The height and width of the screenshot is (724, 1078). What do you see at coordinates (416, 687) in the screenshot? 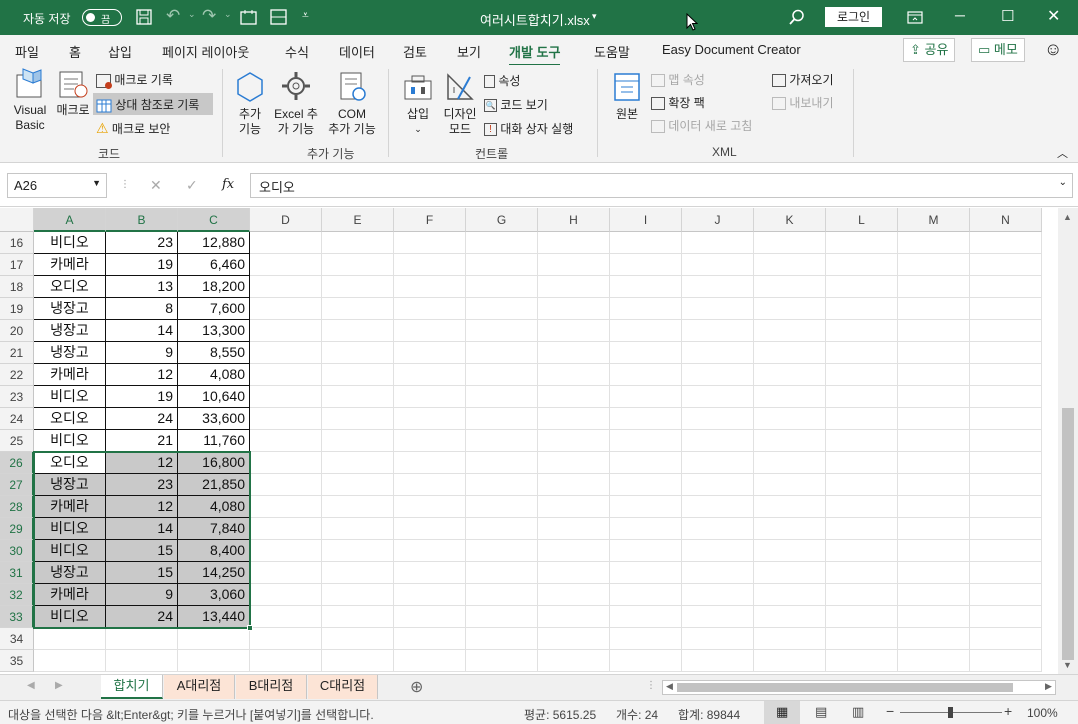
I see `add-sheet-icon: ⊕` at bounding box center [416, 687].